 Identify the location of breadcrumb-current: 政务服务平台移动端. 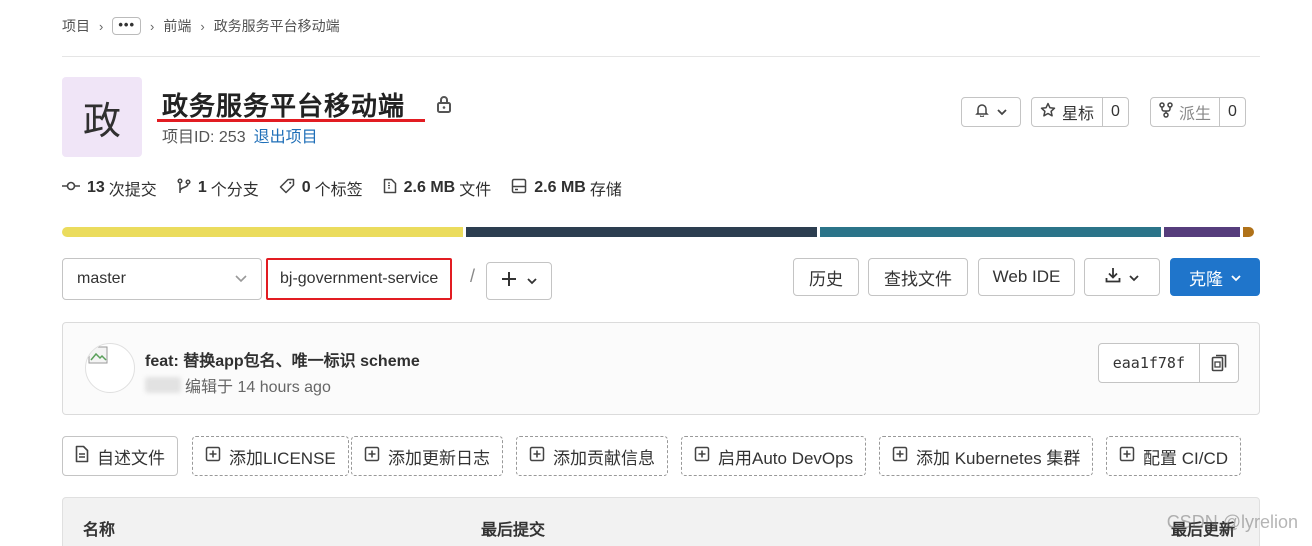
(277, 26).